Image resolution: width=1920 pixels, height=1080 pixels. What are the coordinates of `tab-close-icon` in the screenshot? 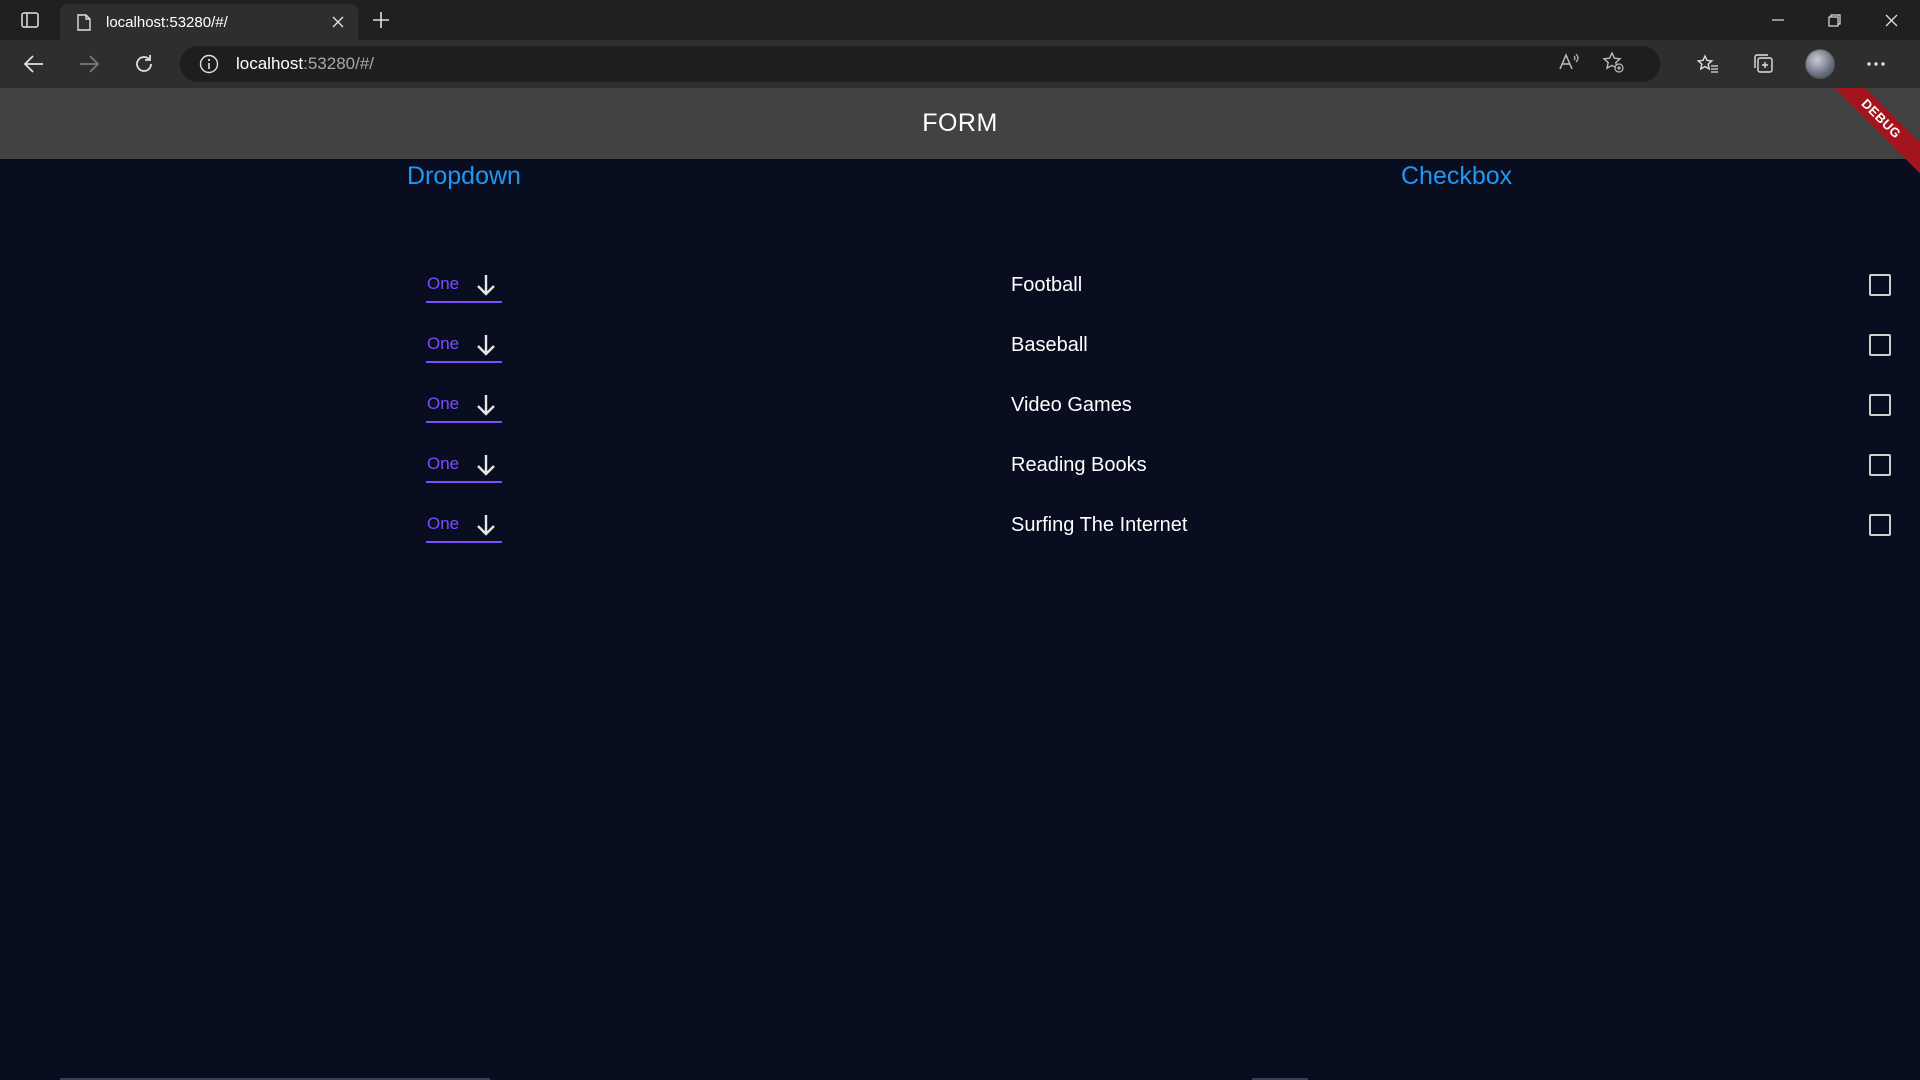 It's located at (338, 22).